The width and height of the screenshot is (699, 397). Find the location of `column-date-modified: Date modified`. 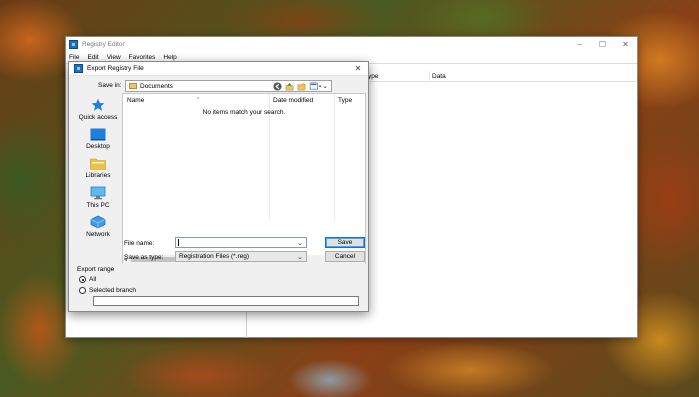

column-date-modified: Date modified is located at coordinates (293, 100).